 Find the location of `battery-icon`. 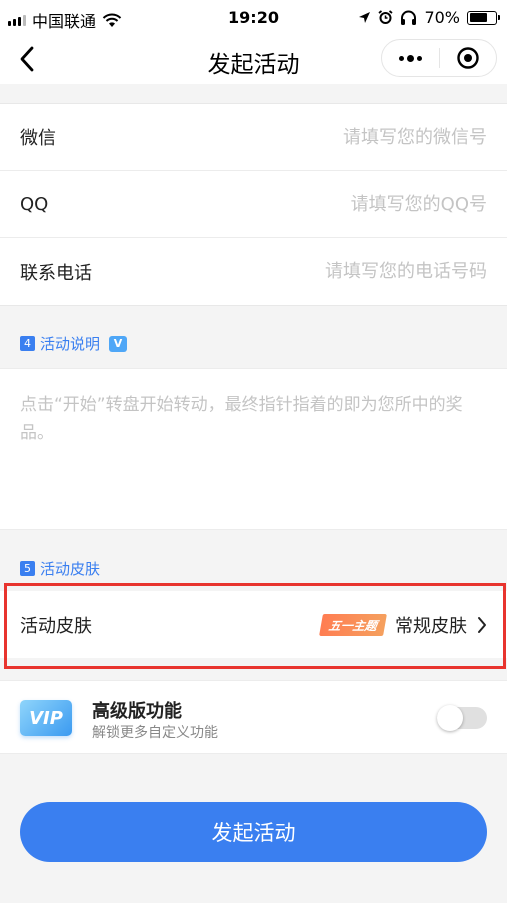

battery-icon is located at coordinates (483, 17).